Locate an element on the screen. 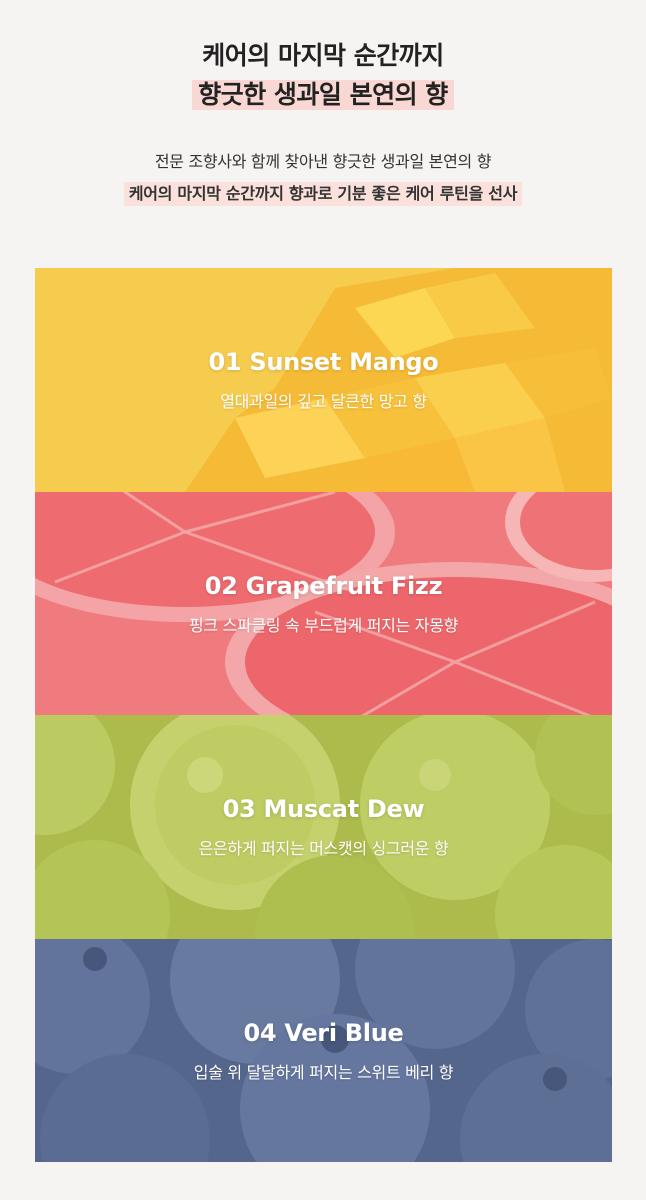  subtext-line1: 전문 조향사와 함께 찾아낸 향긋한 생과일 본연의 향 is located at coordinates (323, 161).